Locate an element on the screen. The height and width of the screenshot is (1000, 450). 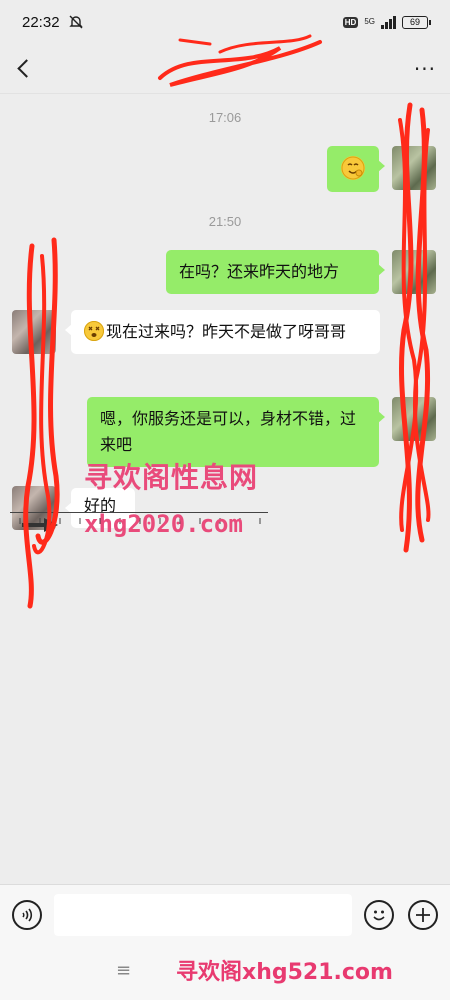
contact-avatar is located at coordinates (34, 332).